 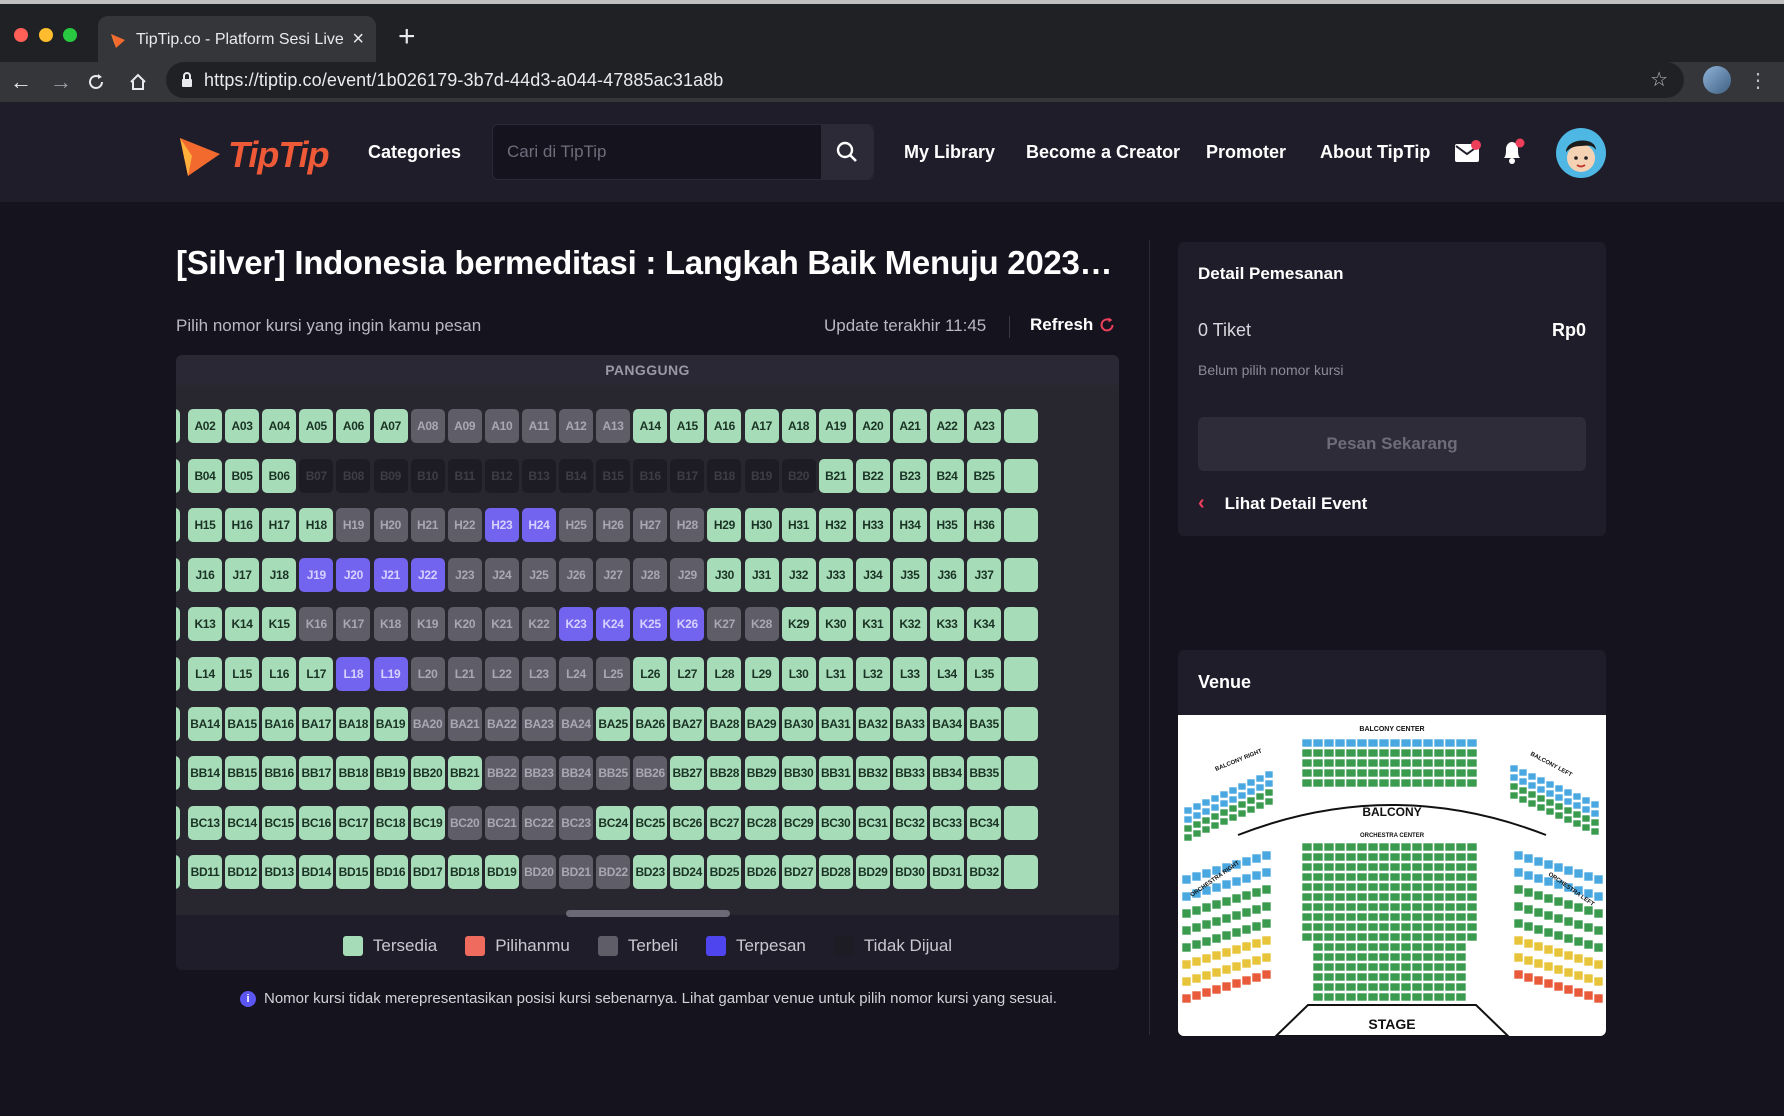 I want to click on seat-h30: H30, so click(x=761, y=525).